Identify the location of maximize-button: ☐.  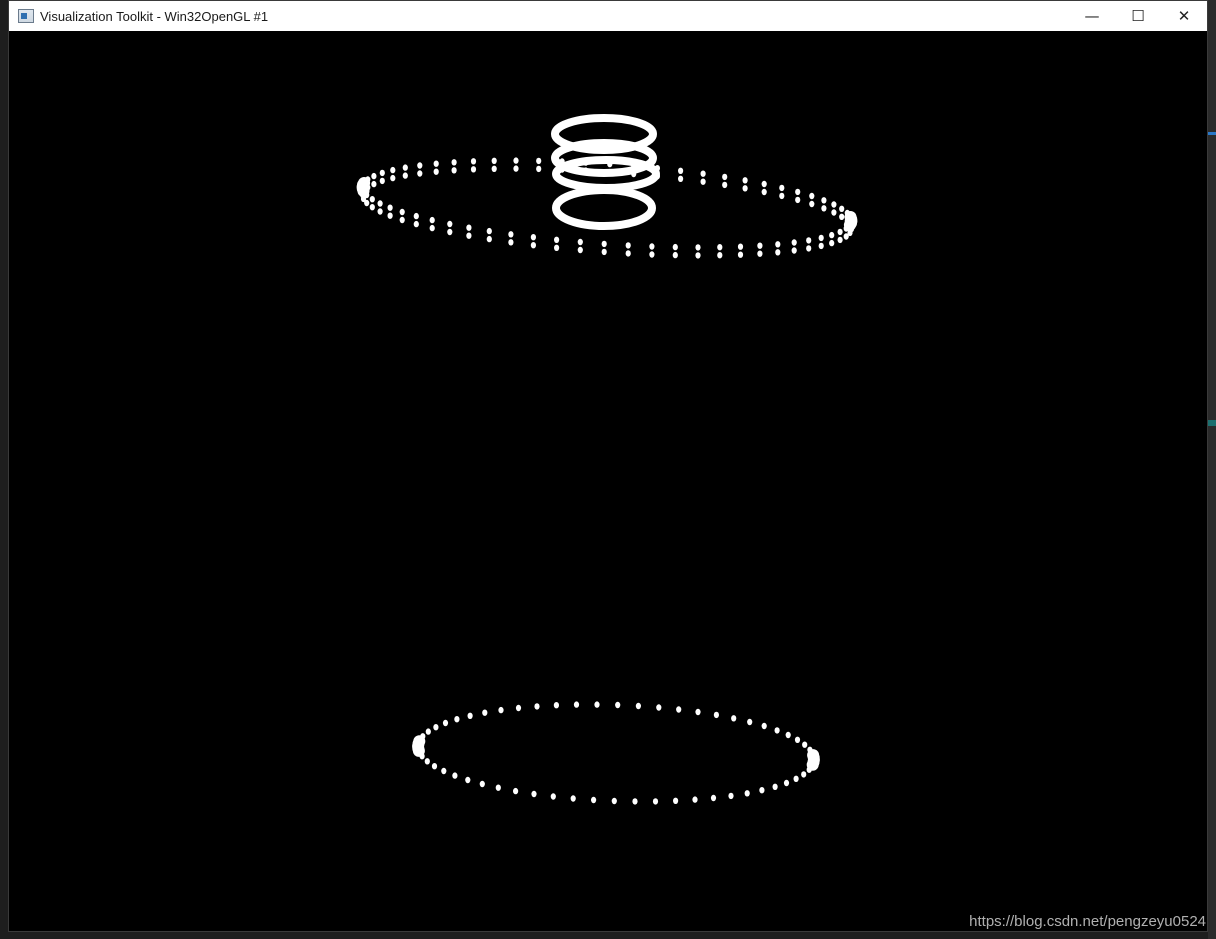
(1138, 16).